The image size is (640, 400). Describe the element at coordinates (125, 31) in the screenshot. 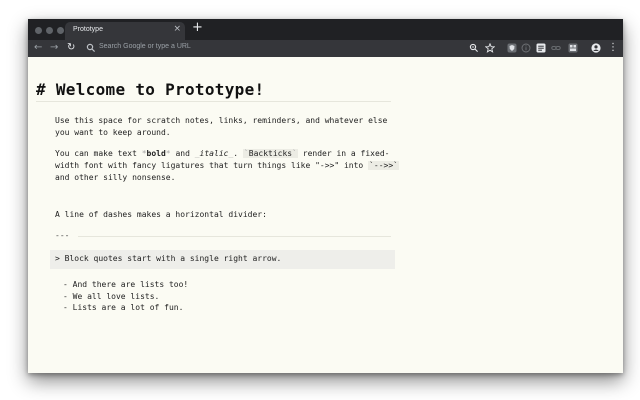

I see `tab-prototype: Prototype ×` at that location.